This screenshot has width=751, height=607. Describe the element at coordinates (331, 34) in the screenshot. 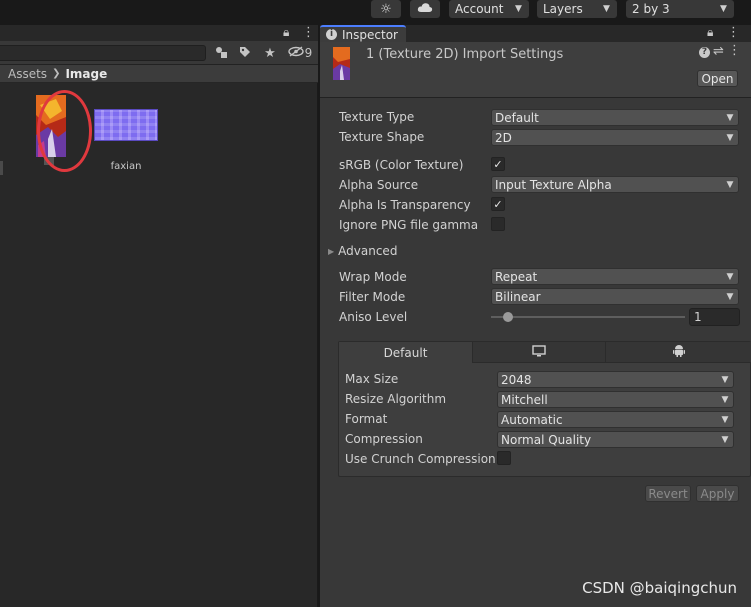

I see `info-icon: i` at that location.